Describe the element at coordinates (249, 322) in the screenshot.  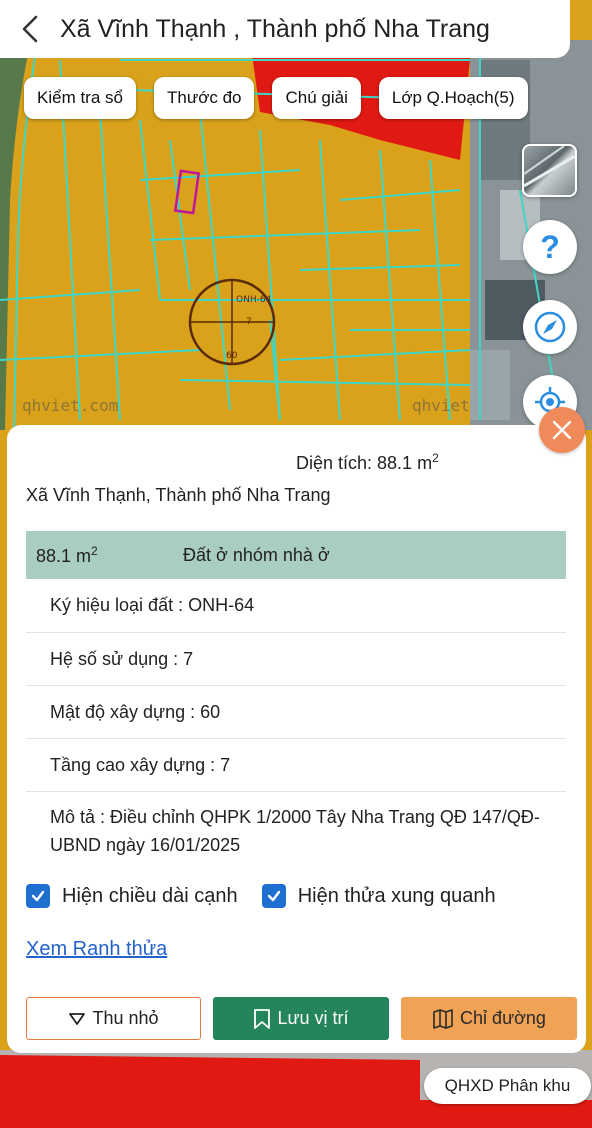
I see `parcel-floor-label: 7` at that location.